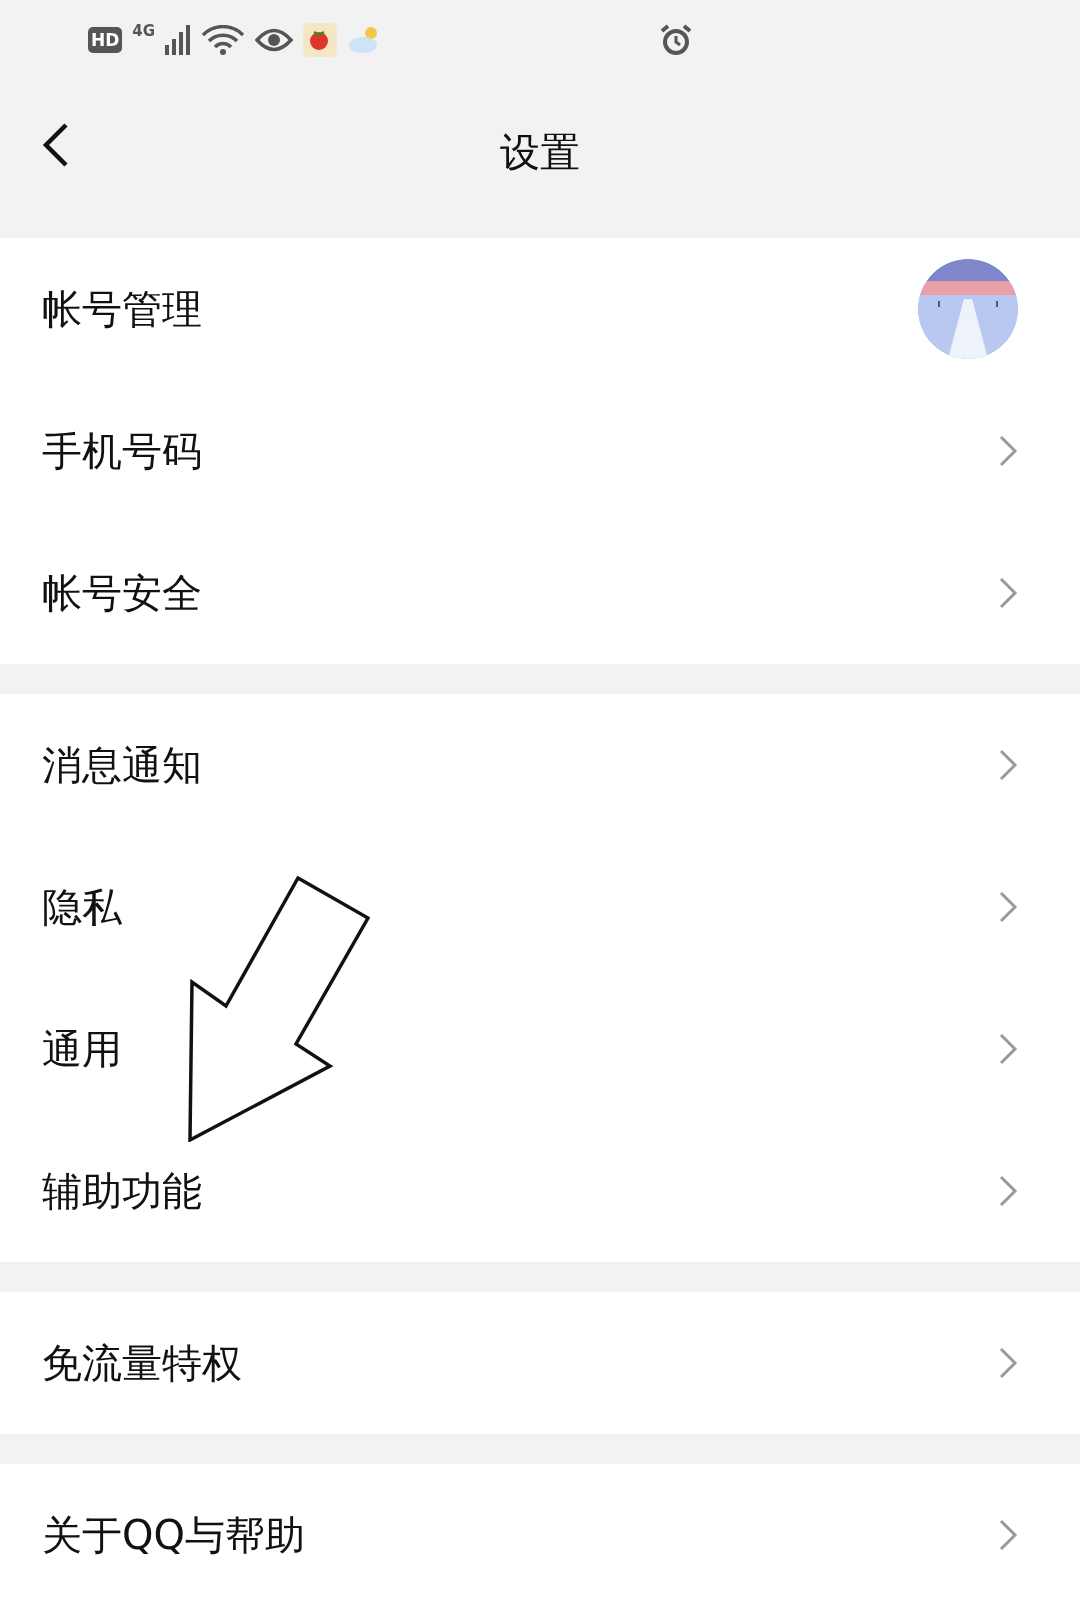  What do you see at coordinates (122, 451) in the screenshot?
I see `row-label: 手机号码` at bounding box center [122, 451].